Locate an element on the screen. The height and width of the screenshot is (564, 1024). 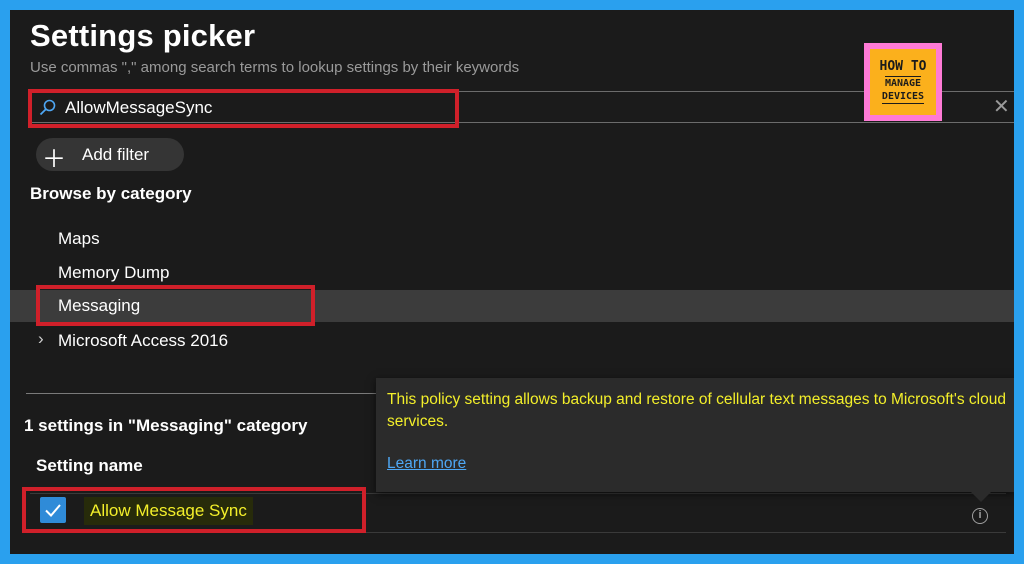
add-filter-label: Add filter is located at coordinates (116, 154).